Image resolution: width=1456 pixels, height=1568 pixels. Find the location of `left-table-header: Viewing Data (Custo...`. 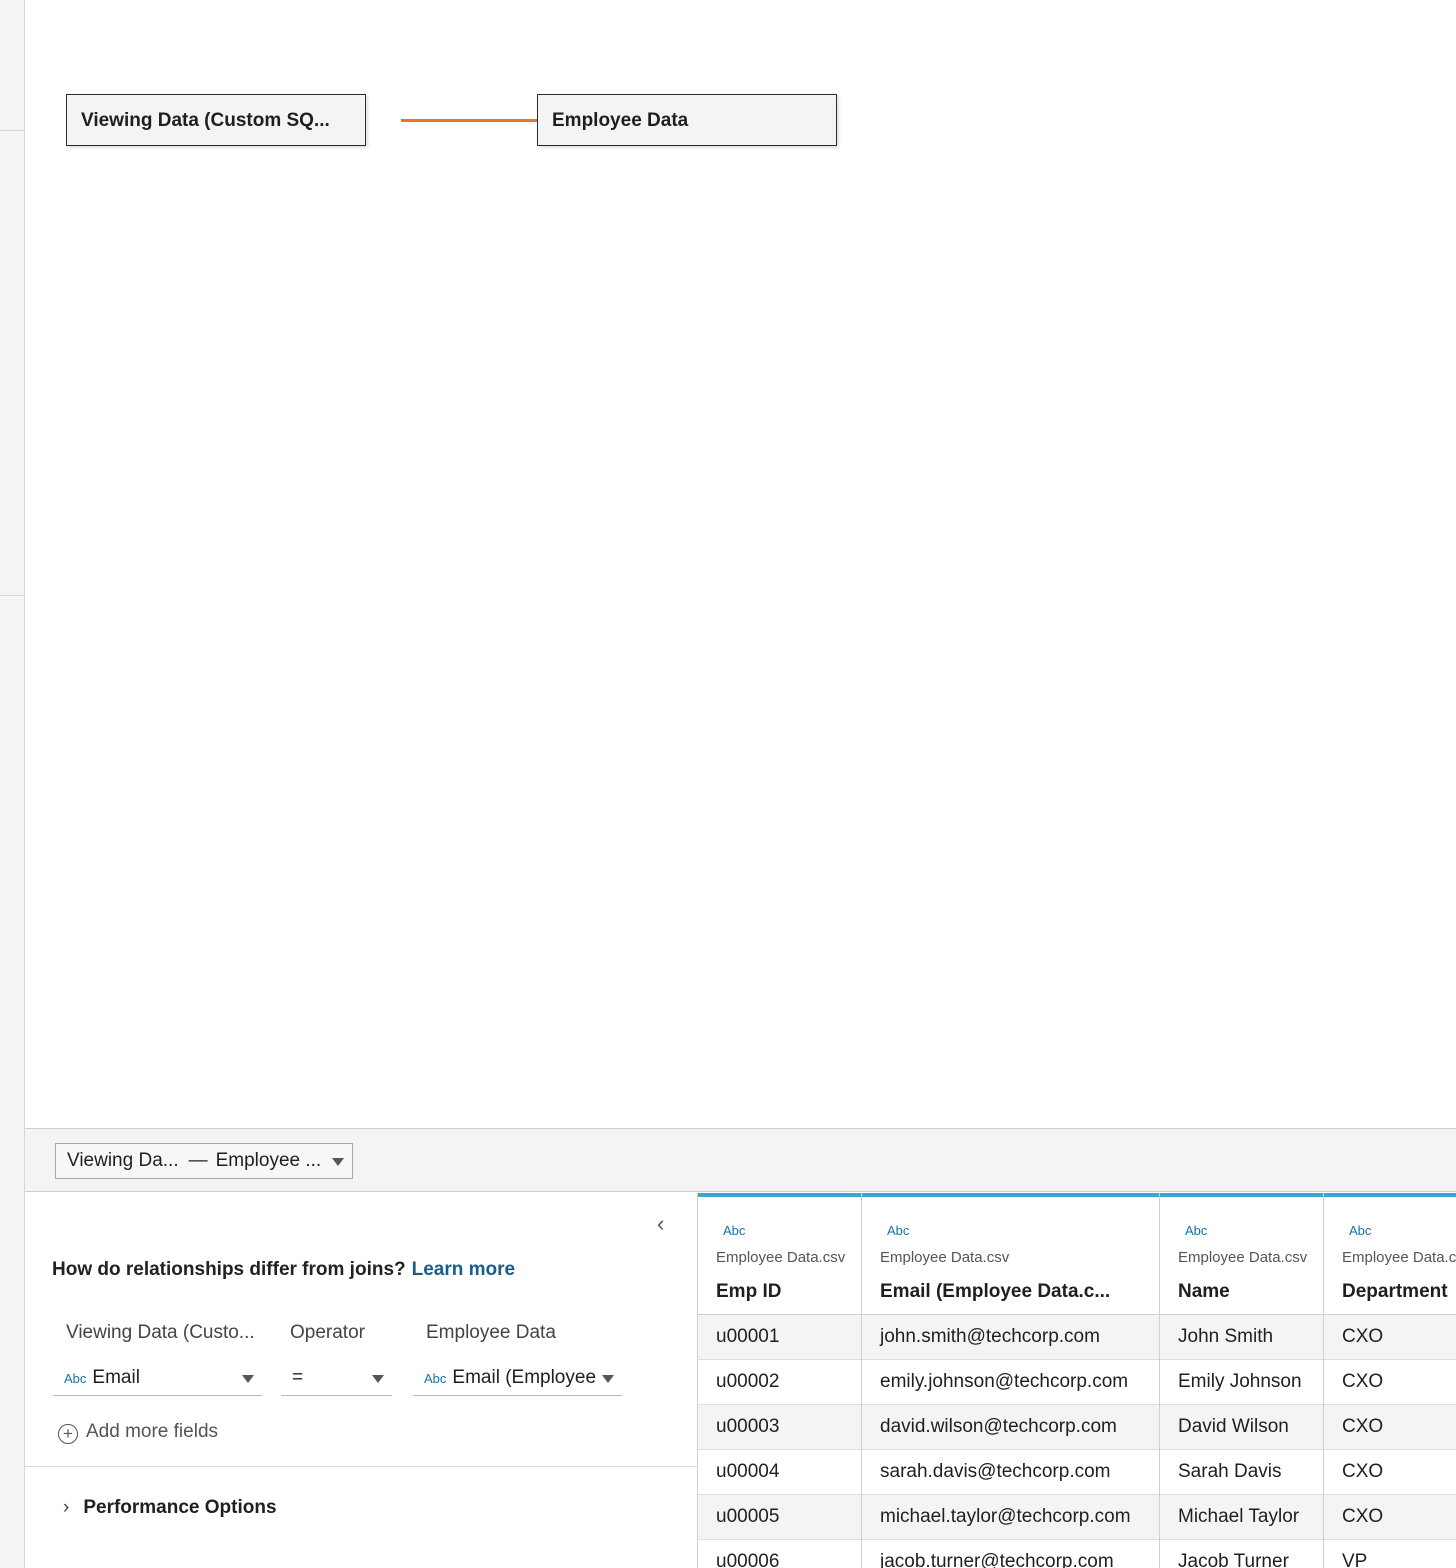

left-table-header: Viewing Data (Custo... is located at coordinates (160, 1332).